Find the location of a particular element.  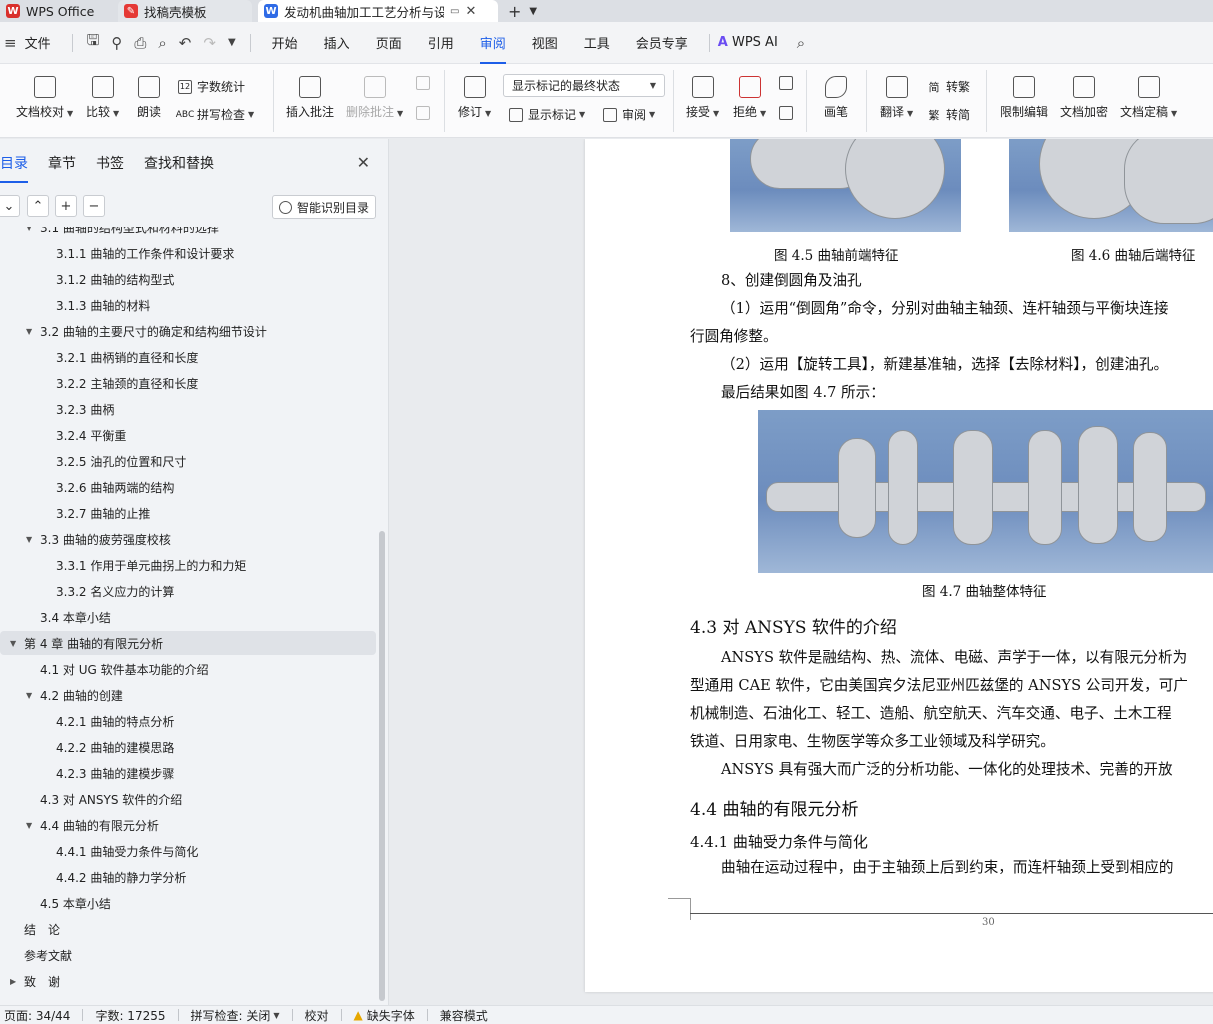

toc-item: 3.1.3 曲轴的材料 is located at coordinates (96, 305).